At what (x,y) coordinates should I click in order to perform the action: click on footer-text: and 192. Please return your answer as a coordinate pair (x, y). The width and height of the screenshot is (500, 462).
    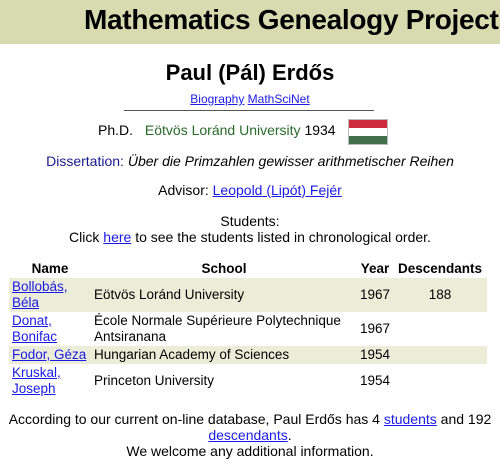
    Looking at the image, I should click on (466, 419).